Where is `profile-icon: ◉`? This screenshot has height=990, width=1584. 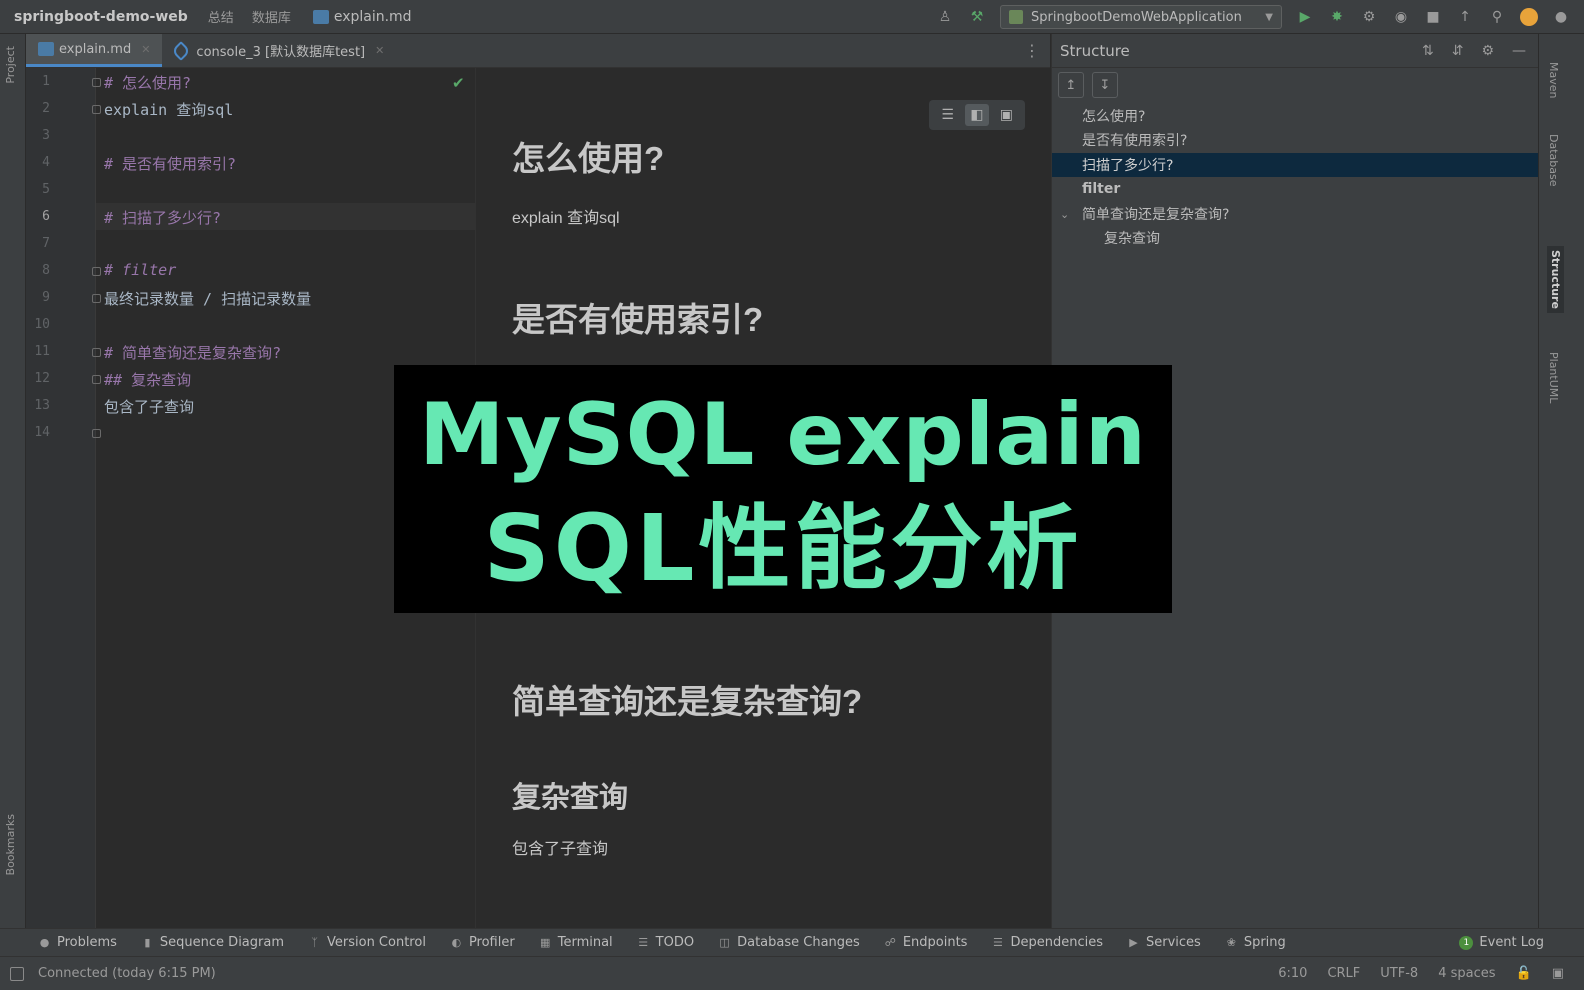 profile-icon: ◉ is located at coordinates (1401, 17).